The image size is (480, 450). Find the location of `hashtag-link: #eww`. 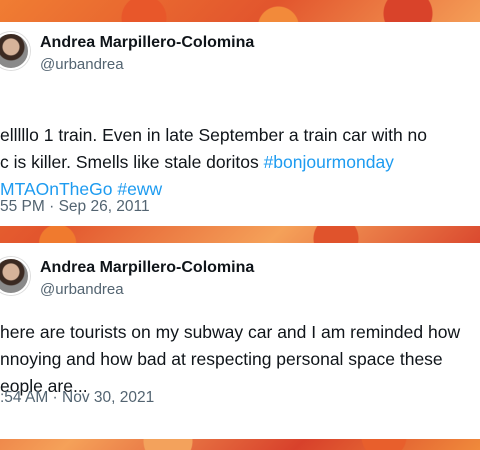

hashtag-link: #eww is located at coordinates (139, 189).